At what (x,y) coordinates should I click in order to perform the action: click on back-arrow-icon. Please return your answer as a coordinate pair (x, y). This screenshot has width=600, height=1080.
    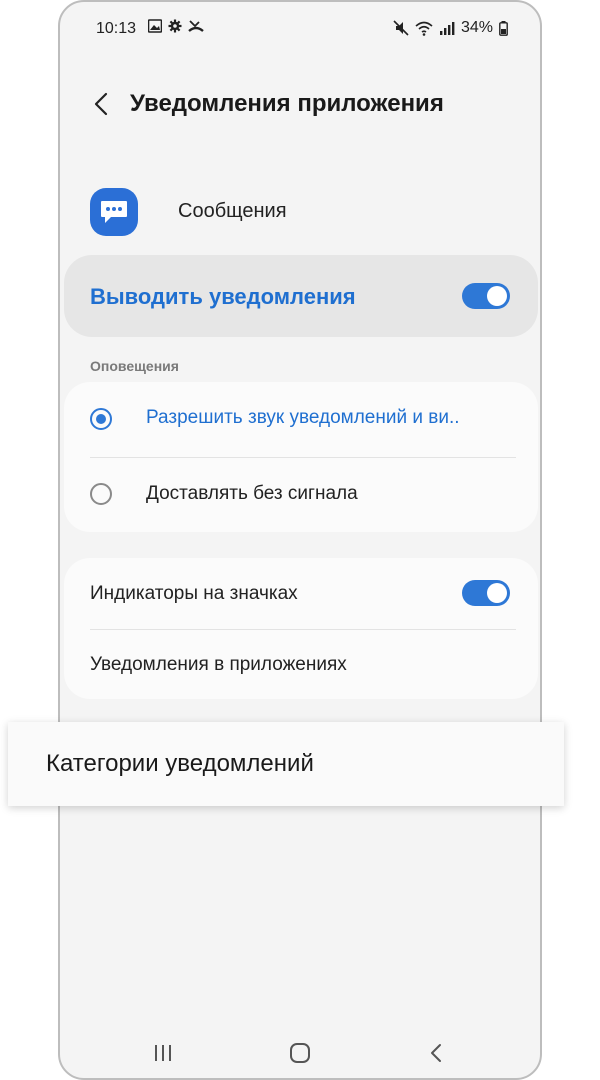
    Looking at the image, I should click on (101, 104).